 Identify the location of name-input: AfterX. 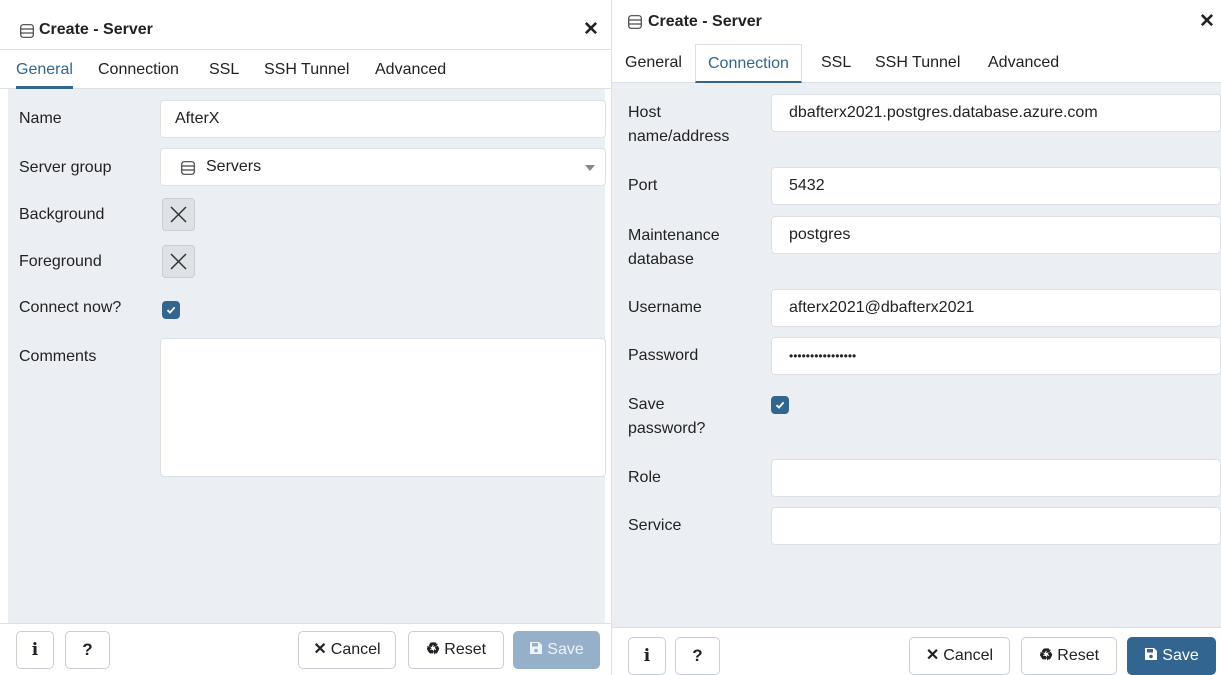
(383, 119).